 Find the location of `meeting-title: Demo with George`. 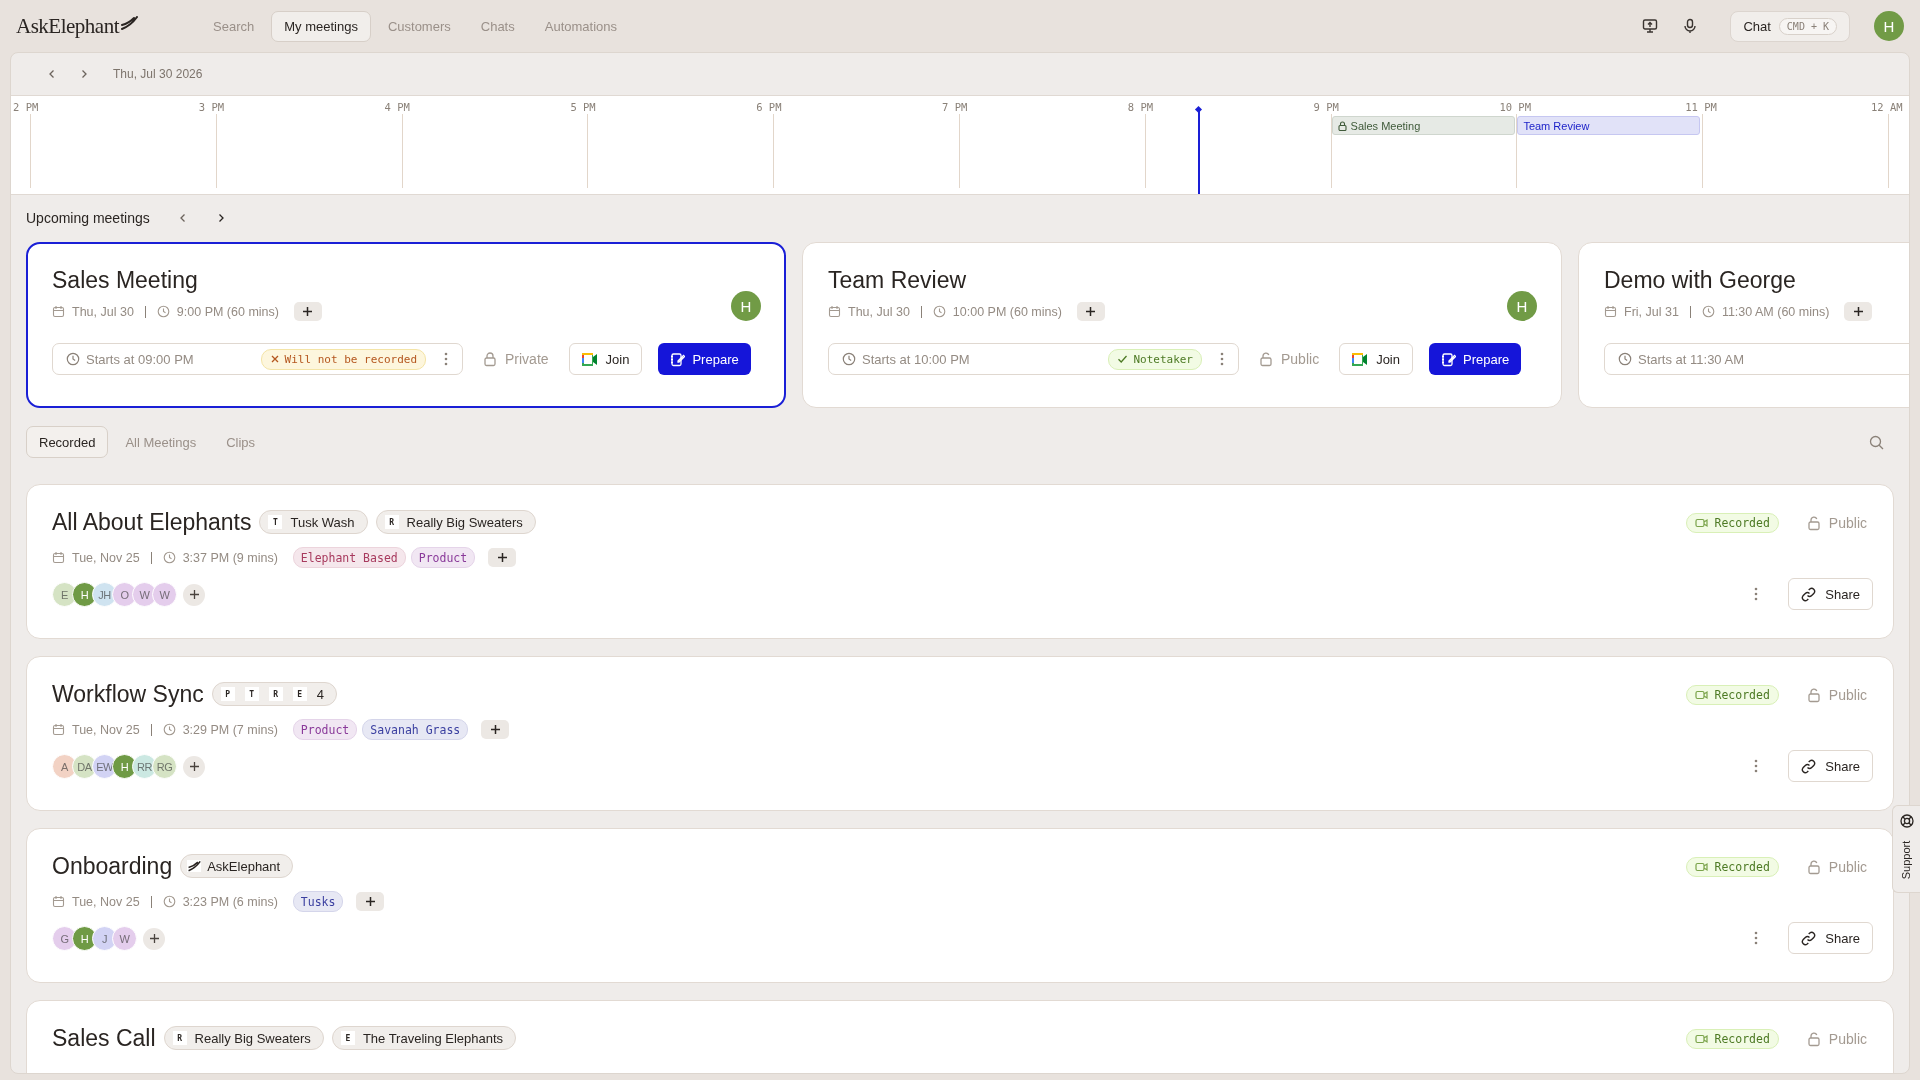

meeting-title: Demo with George is located at coordinates (1700, 280).